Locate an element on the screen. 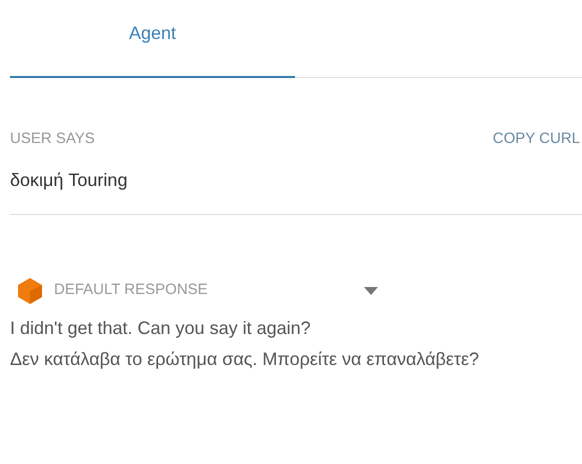 This screenshot has width=582, height=464. section-label: USER SAYS is located at coordinates (52, 139).